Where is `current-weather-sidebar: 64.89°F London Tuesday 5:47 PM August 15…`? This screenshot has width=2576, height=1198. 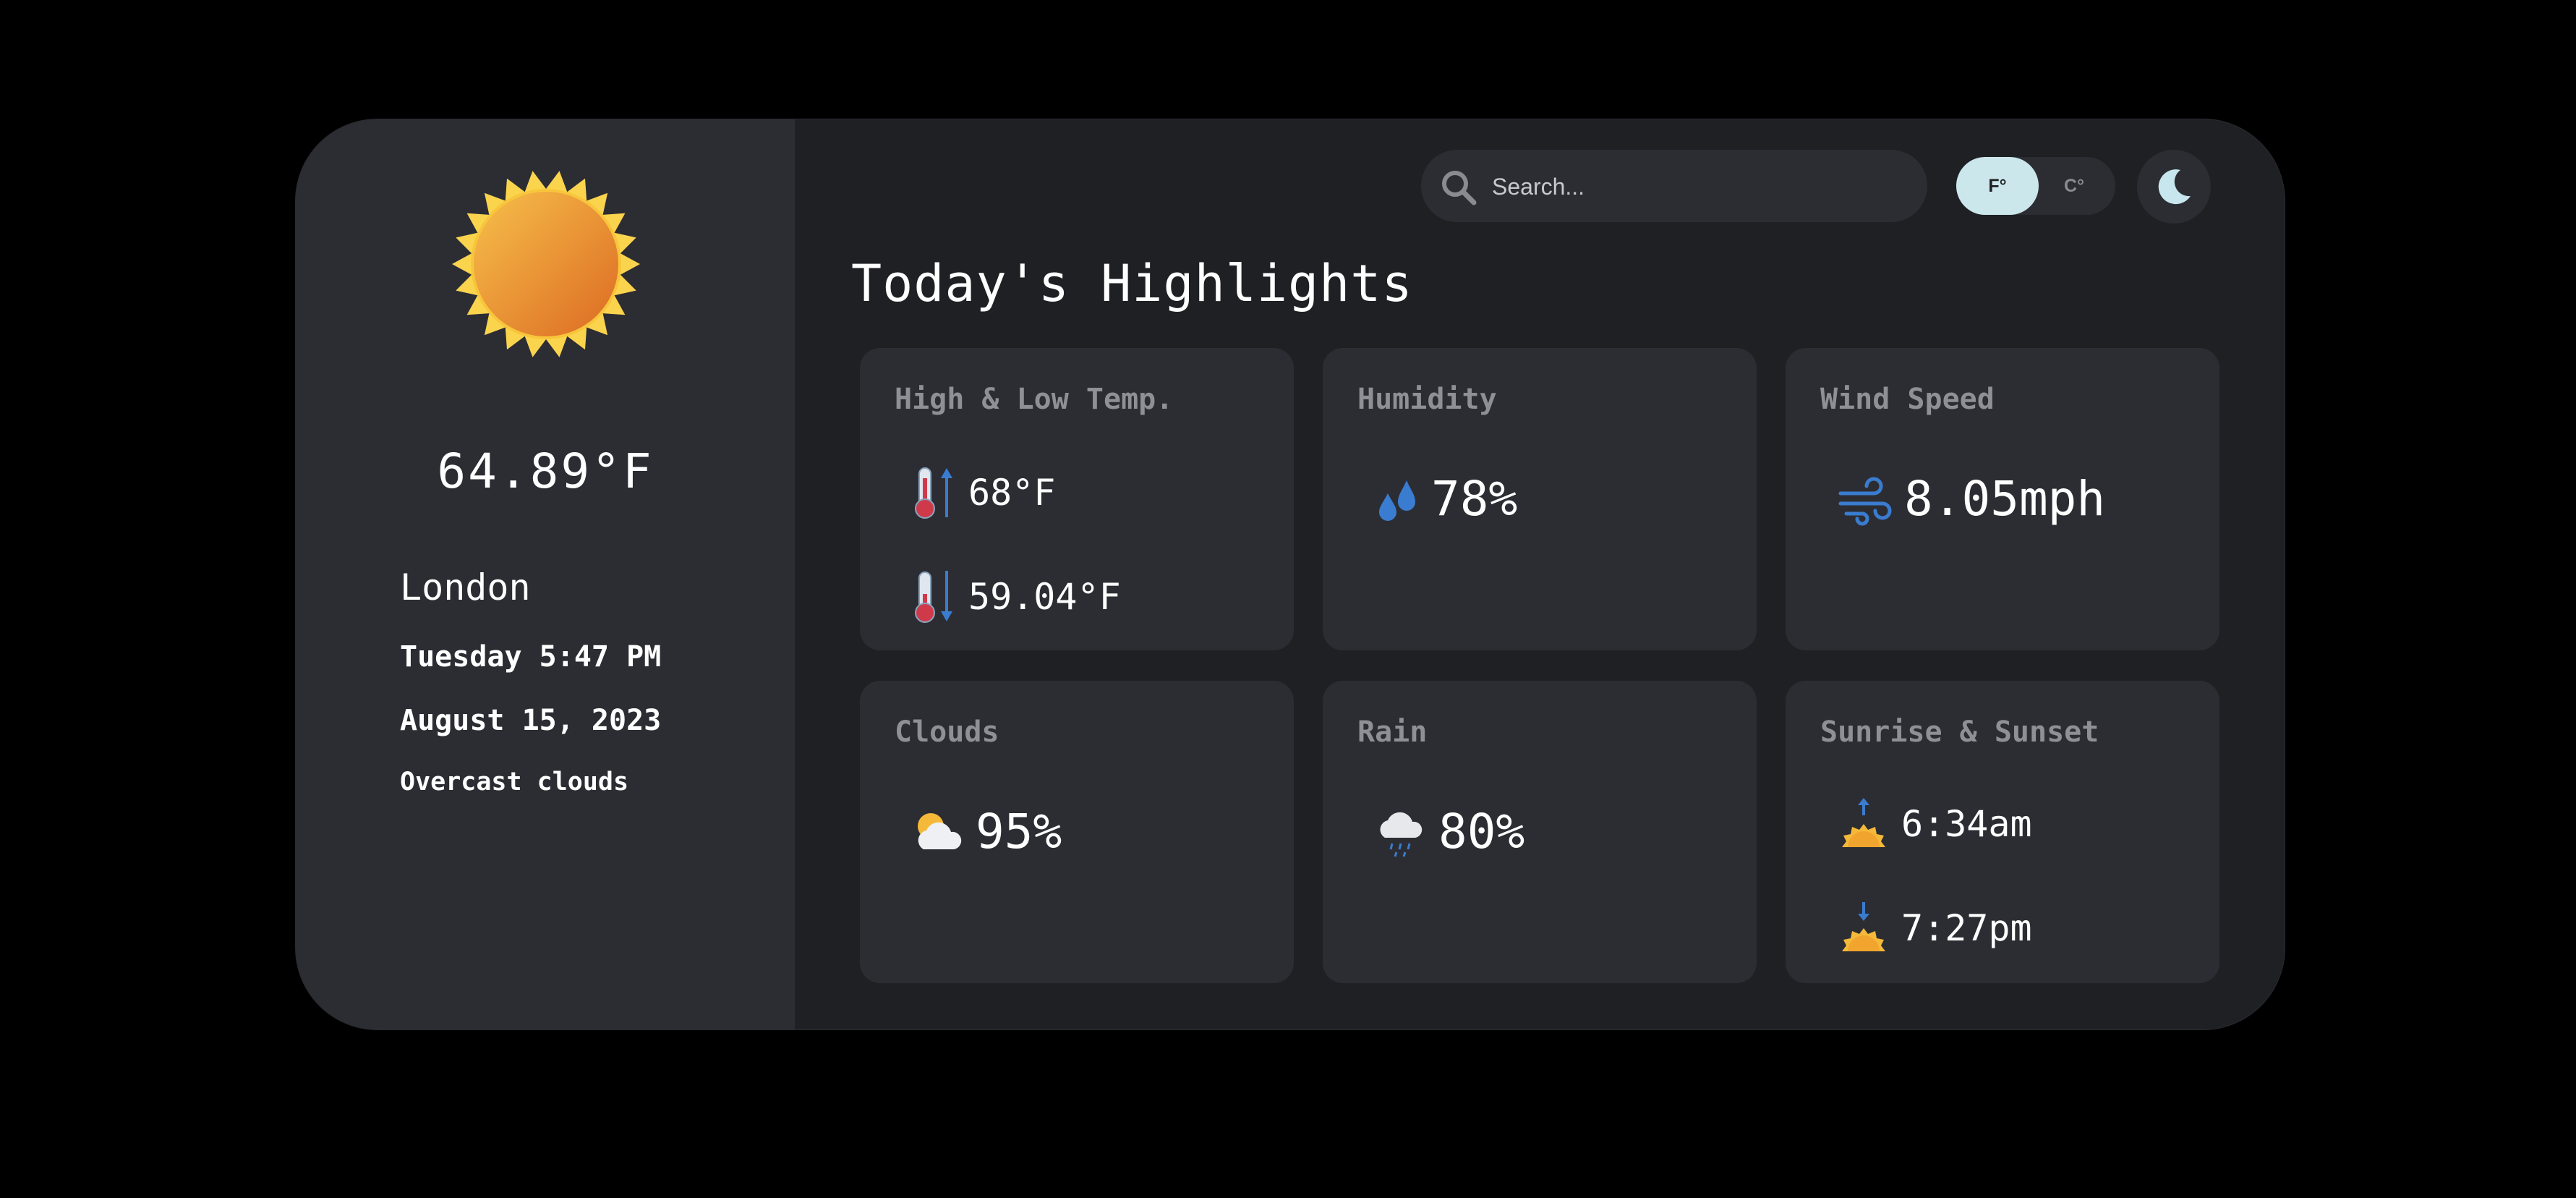 current-weather-sidebar: 64.89°F London Tuesday 5:47 PM August 15… is located at coordinates (545, 574).